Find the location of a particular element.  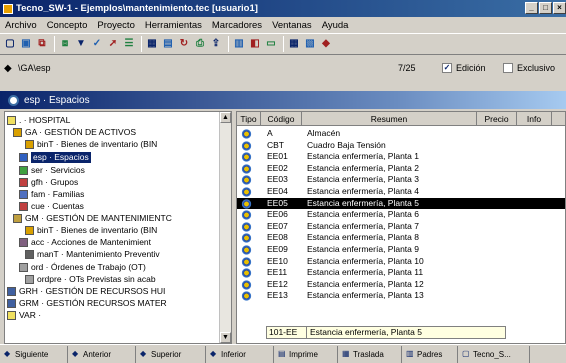

table-row: EE05 Estancia enfermería, Planta 5 is located at coordinates (401, 203).